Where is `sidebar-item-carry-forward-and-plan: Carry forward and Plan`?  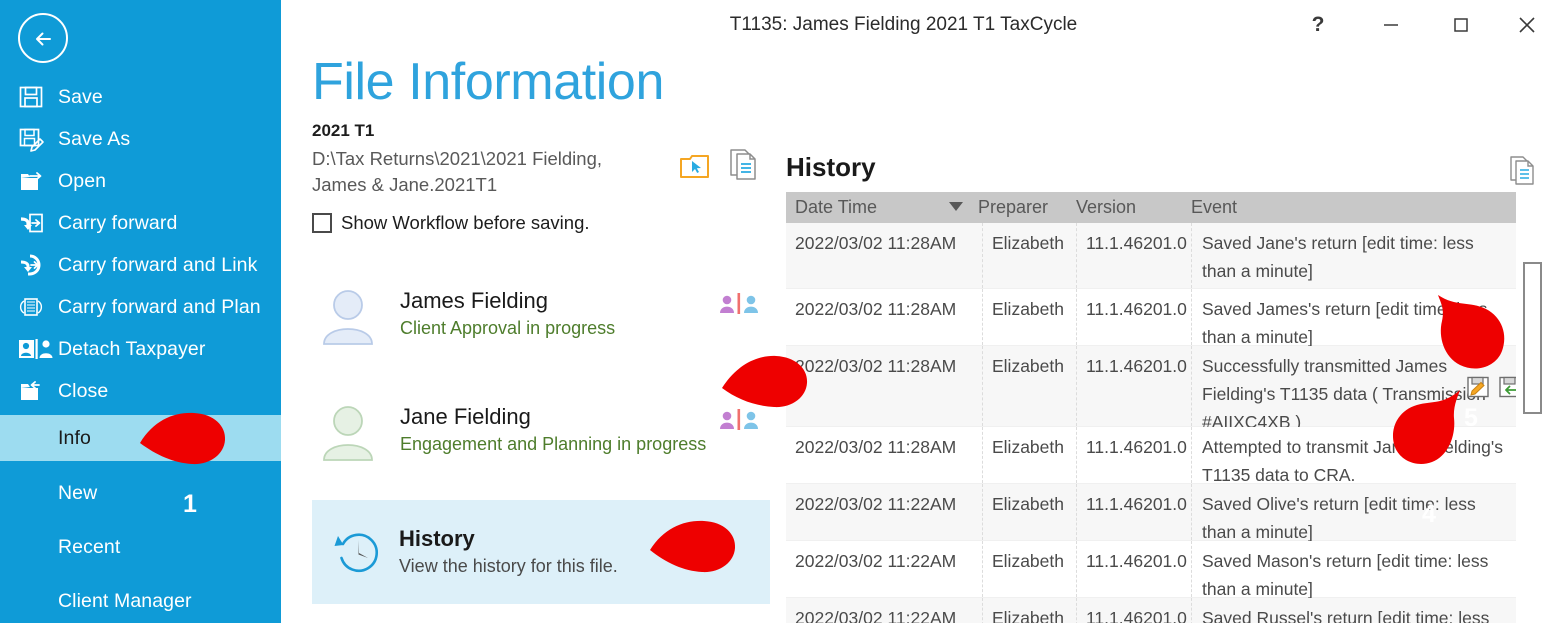 sidebar-item-carry-forward-and-plan: Carry forward and Plan is located at coordinates (140, 307).